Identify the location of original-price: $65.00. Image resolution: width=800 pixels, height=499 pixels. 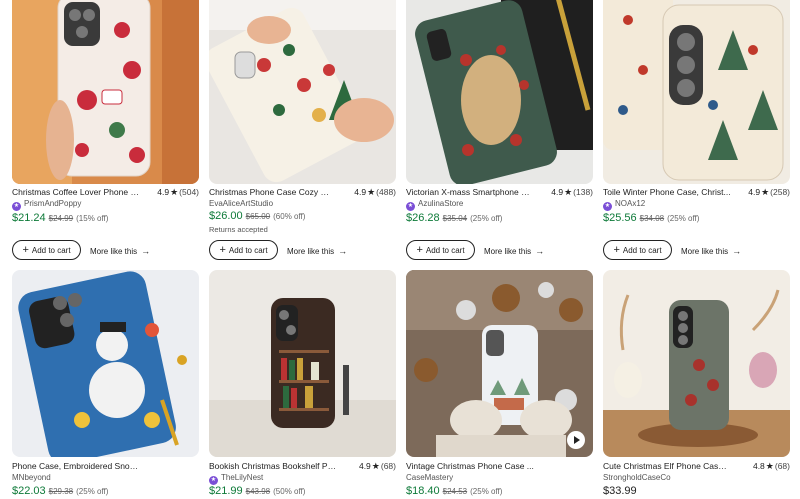
(258, 216).